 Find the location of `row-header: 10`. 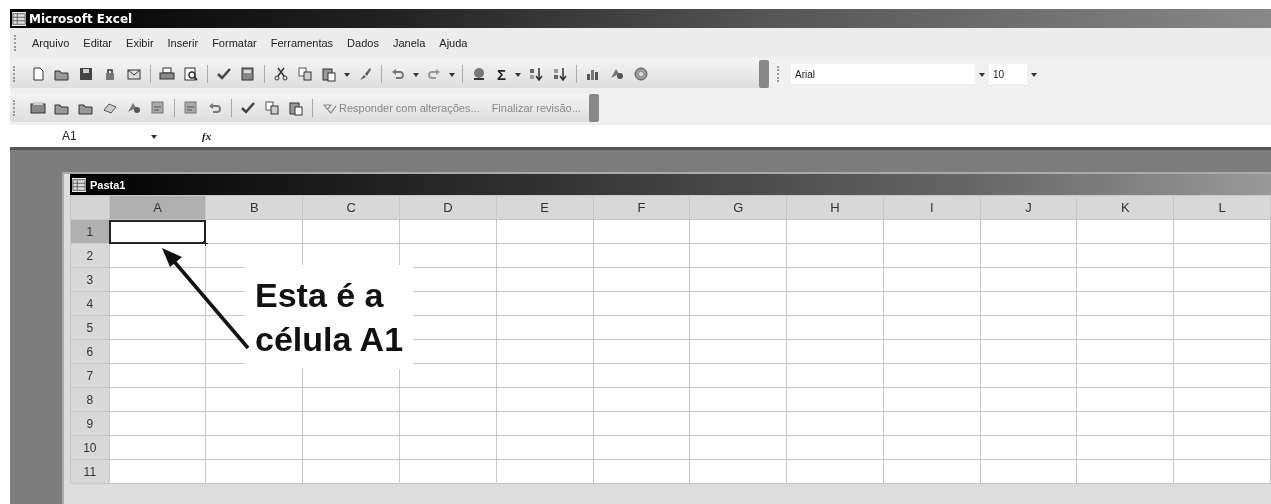

row-header: 10 is located at coordinates (90, 447).